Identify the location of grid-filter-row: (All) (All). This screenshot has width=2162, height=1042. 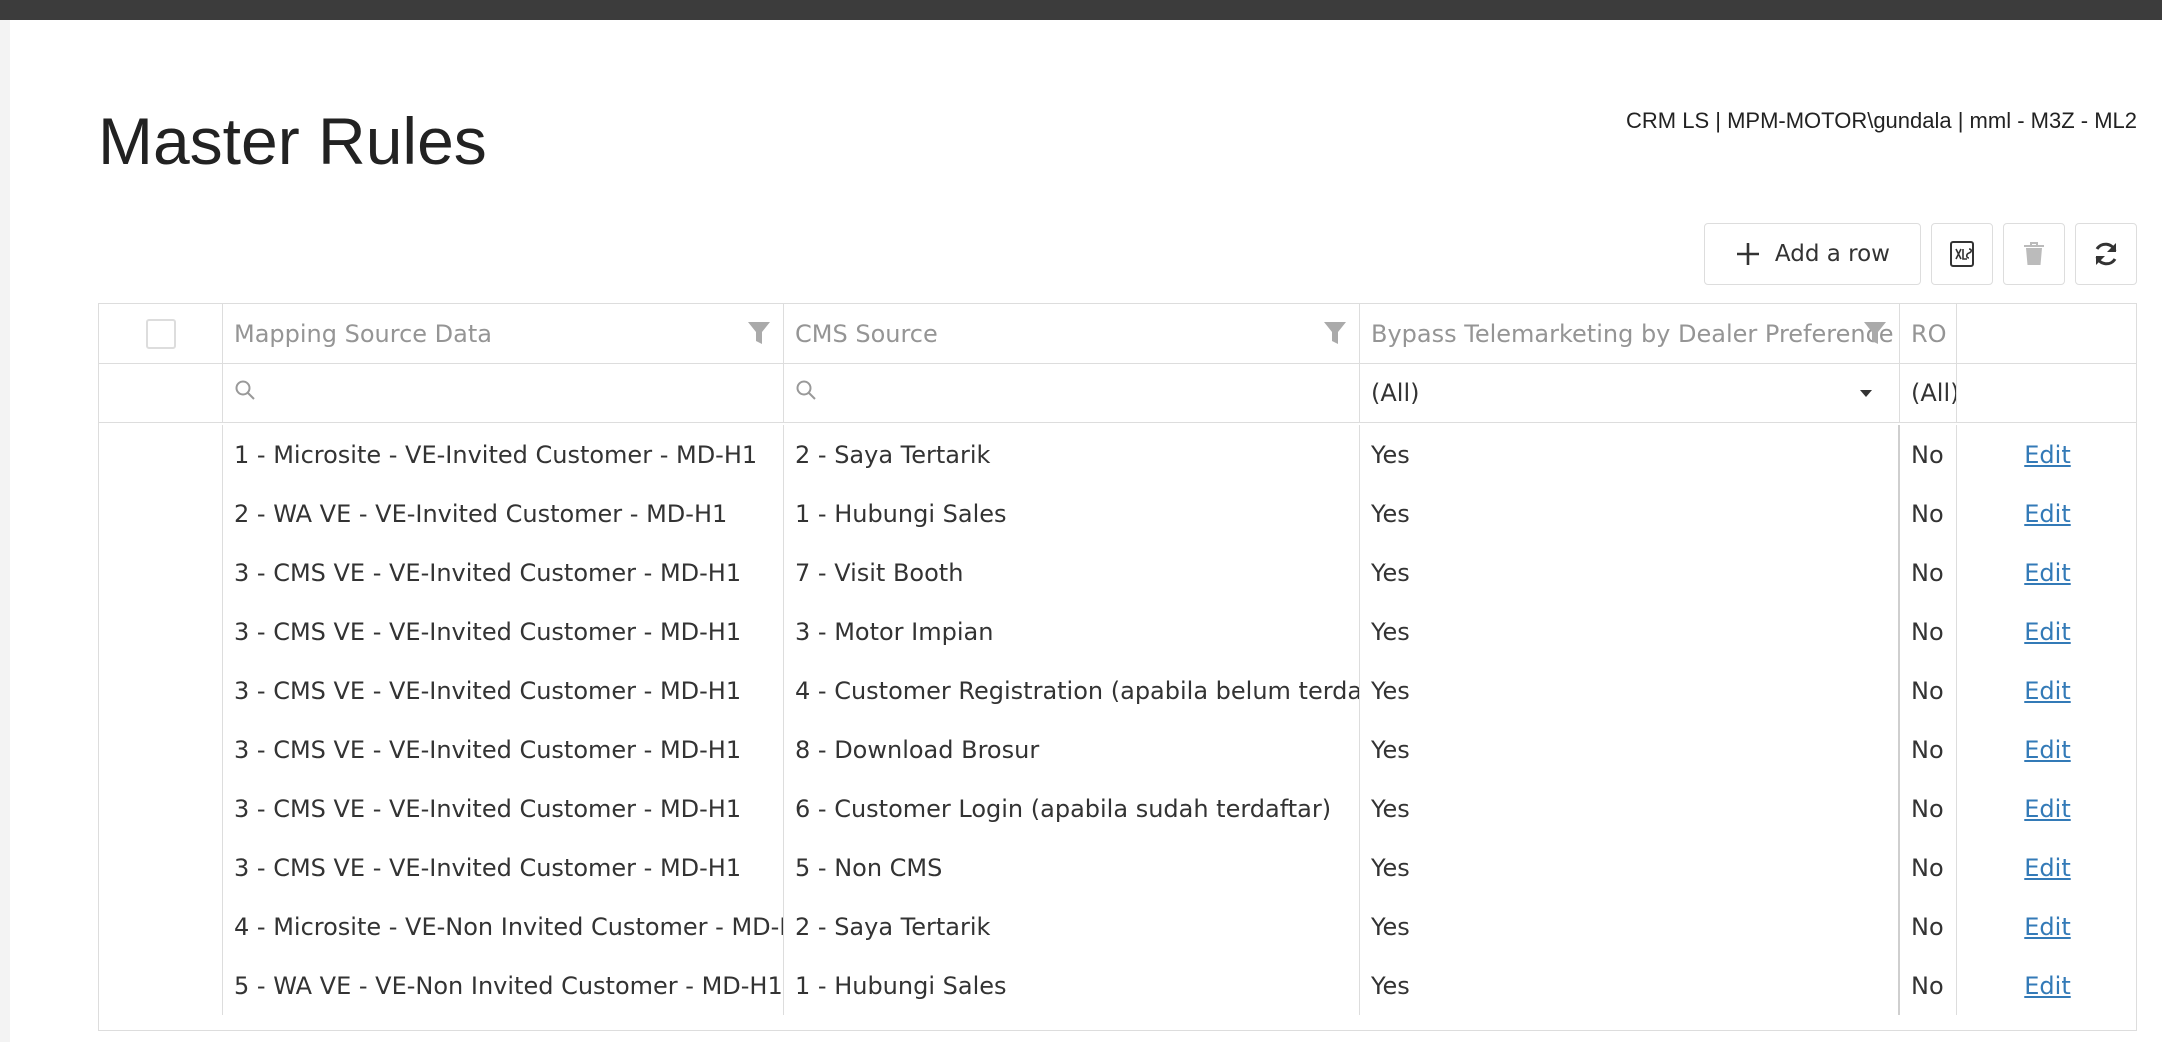
(1117, 393).